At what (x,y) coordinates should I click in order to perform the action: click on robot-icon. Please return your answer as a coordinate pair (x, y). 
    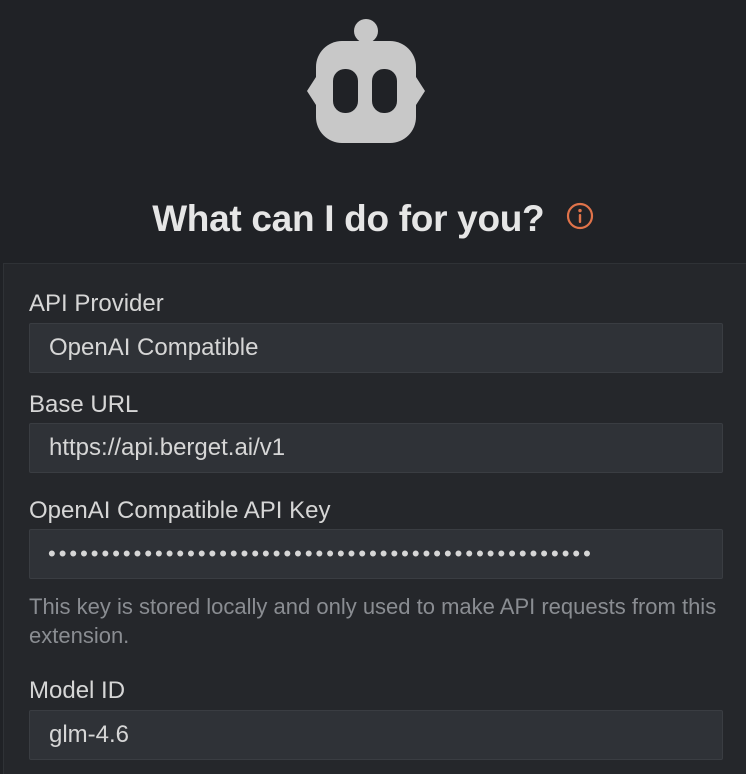
    Looking at the image, I should click on (366, 81).